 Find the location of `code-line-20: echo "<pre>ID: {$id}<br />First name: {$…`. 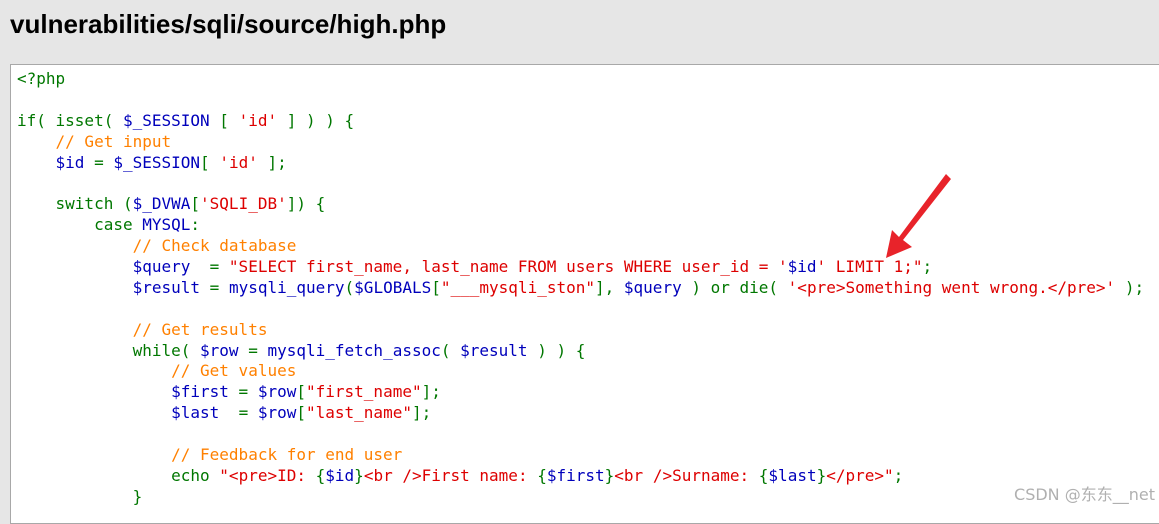

code-line-20: echo "<pre>ID: {$id}<br />First name: {$… is located at coordinates (460, 475).